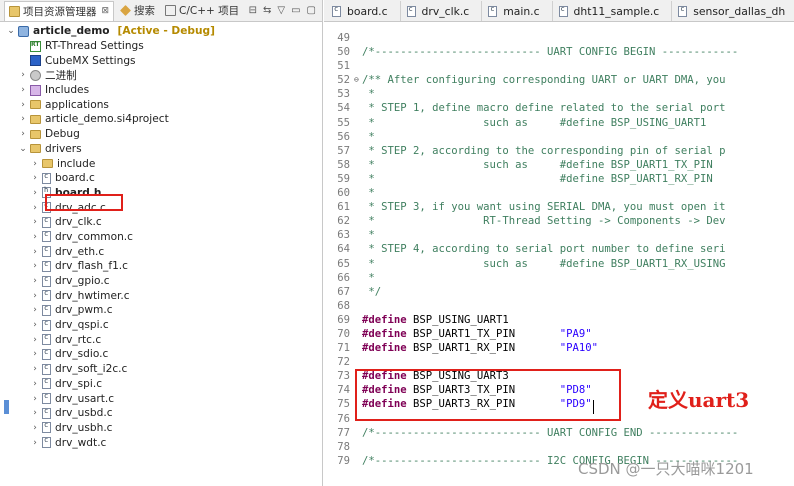  What do you see at coordinates (161, 354) in the screenshot?
I see `tree-item: › drv_sdio.c` at bounding box center [161, 354].